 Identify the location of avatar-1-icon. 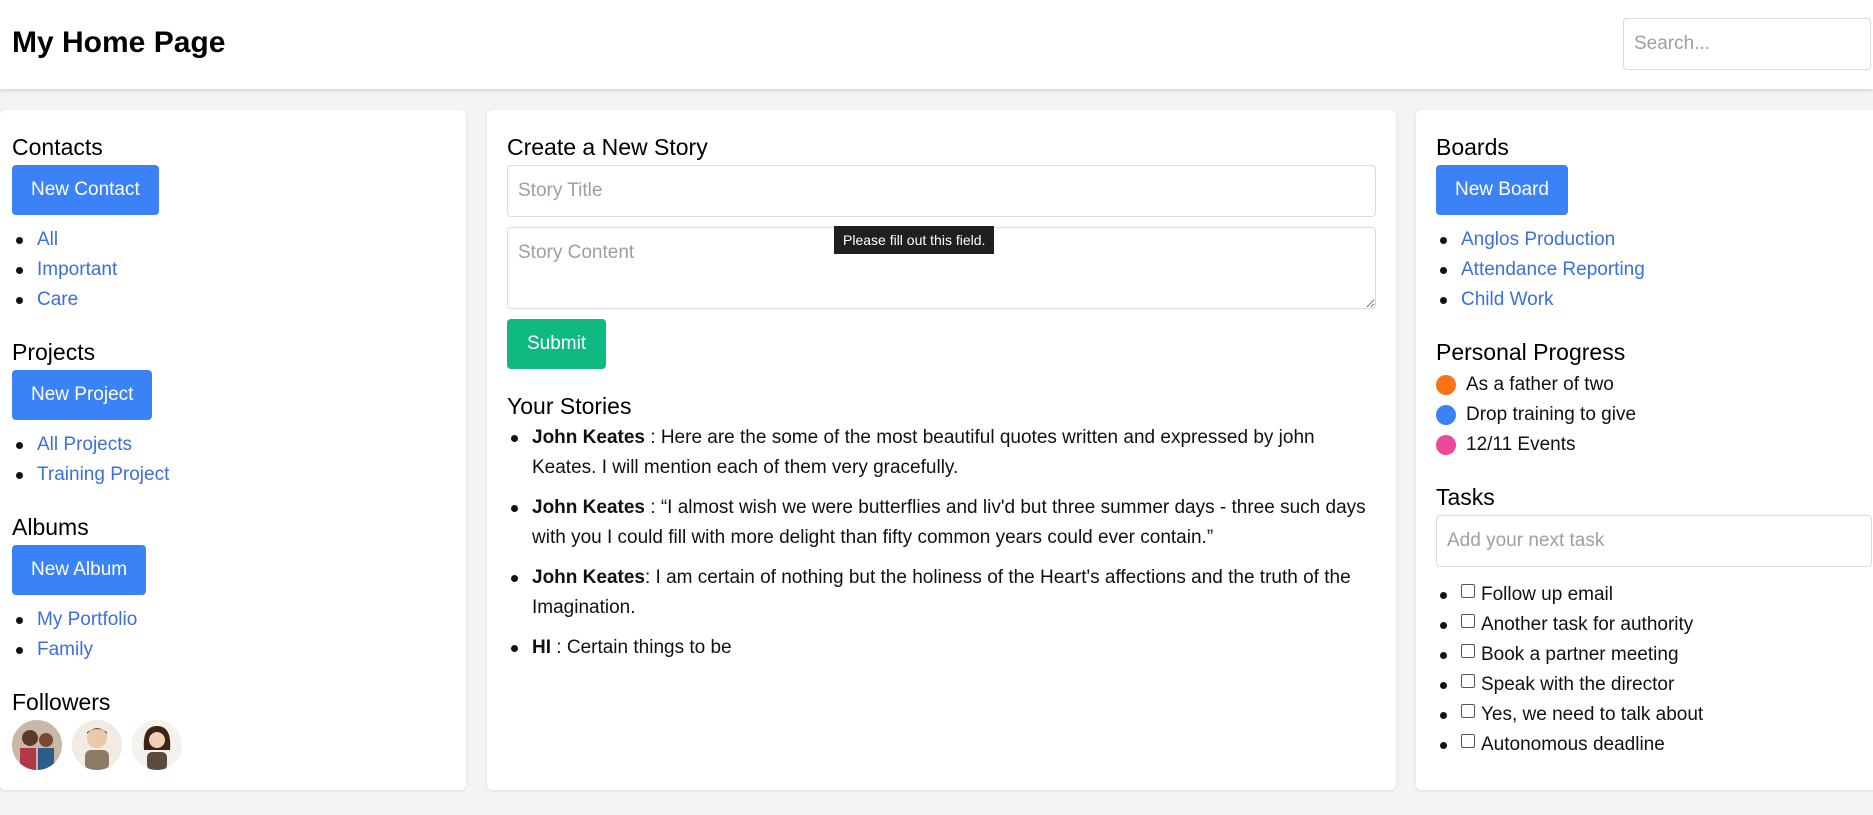
(37, 745).